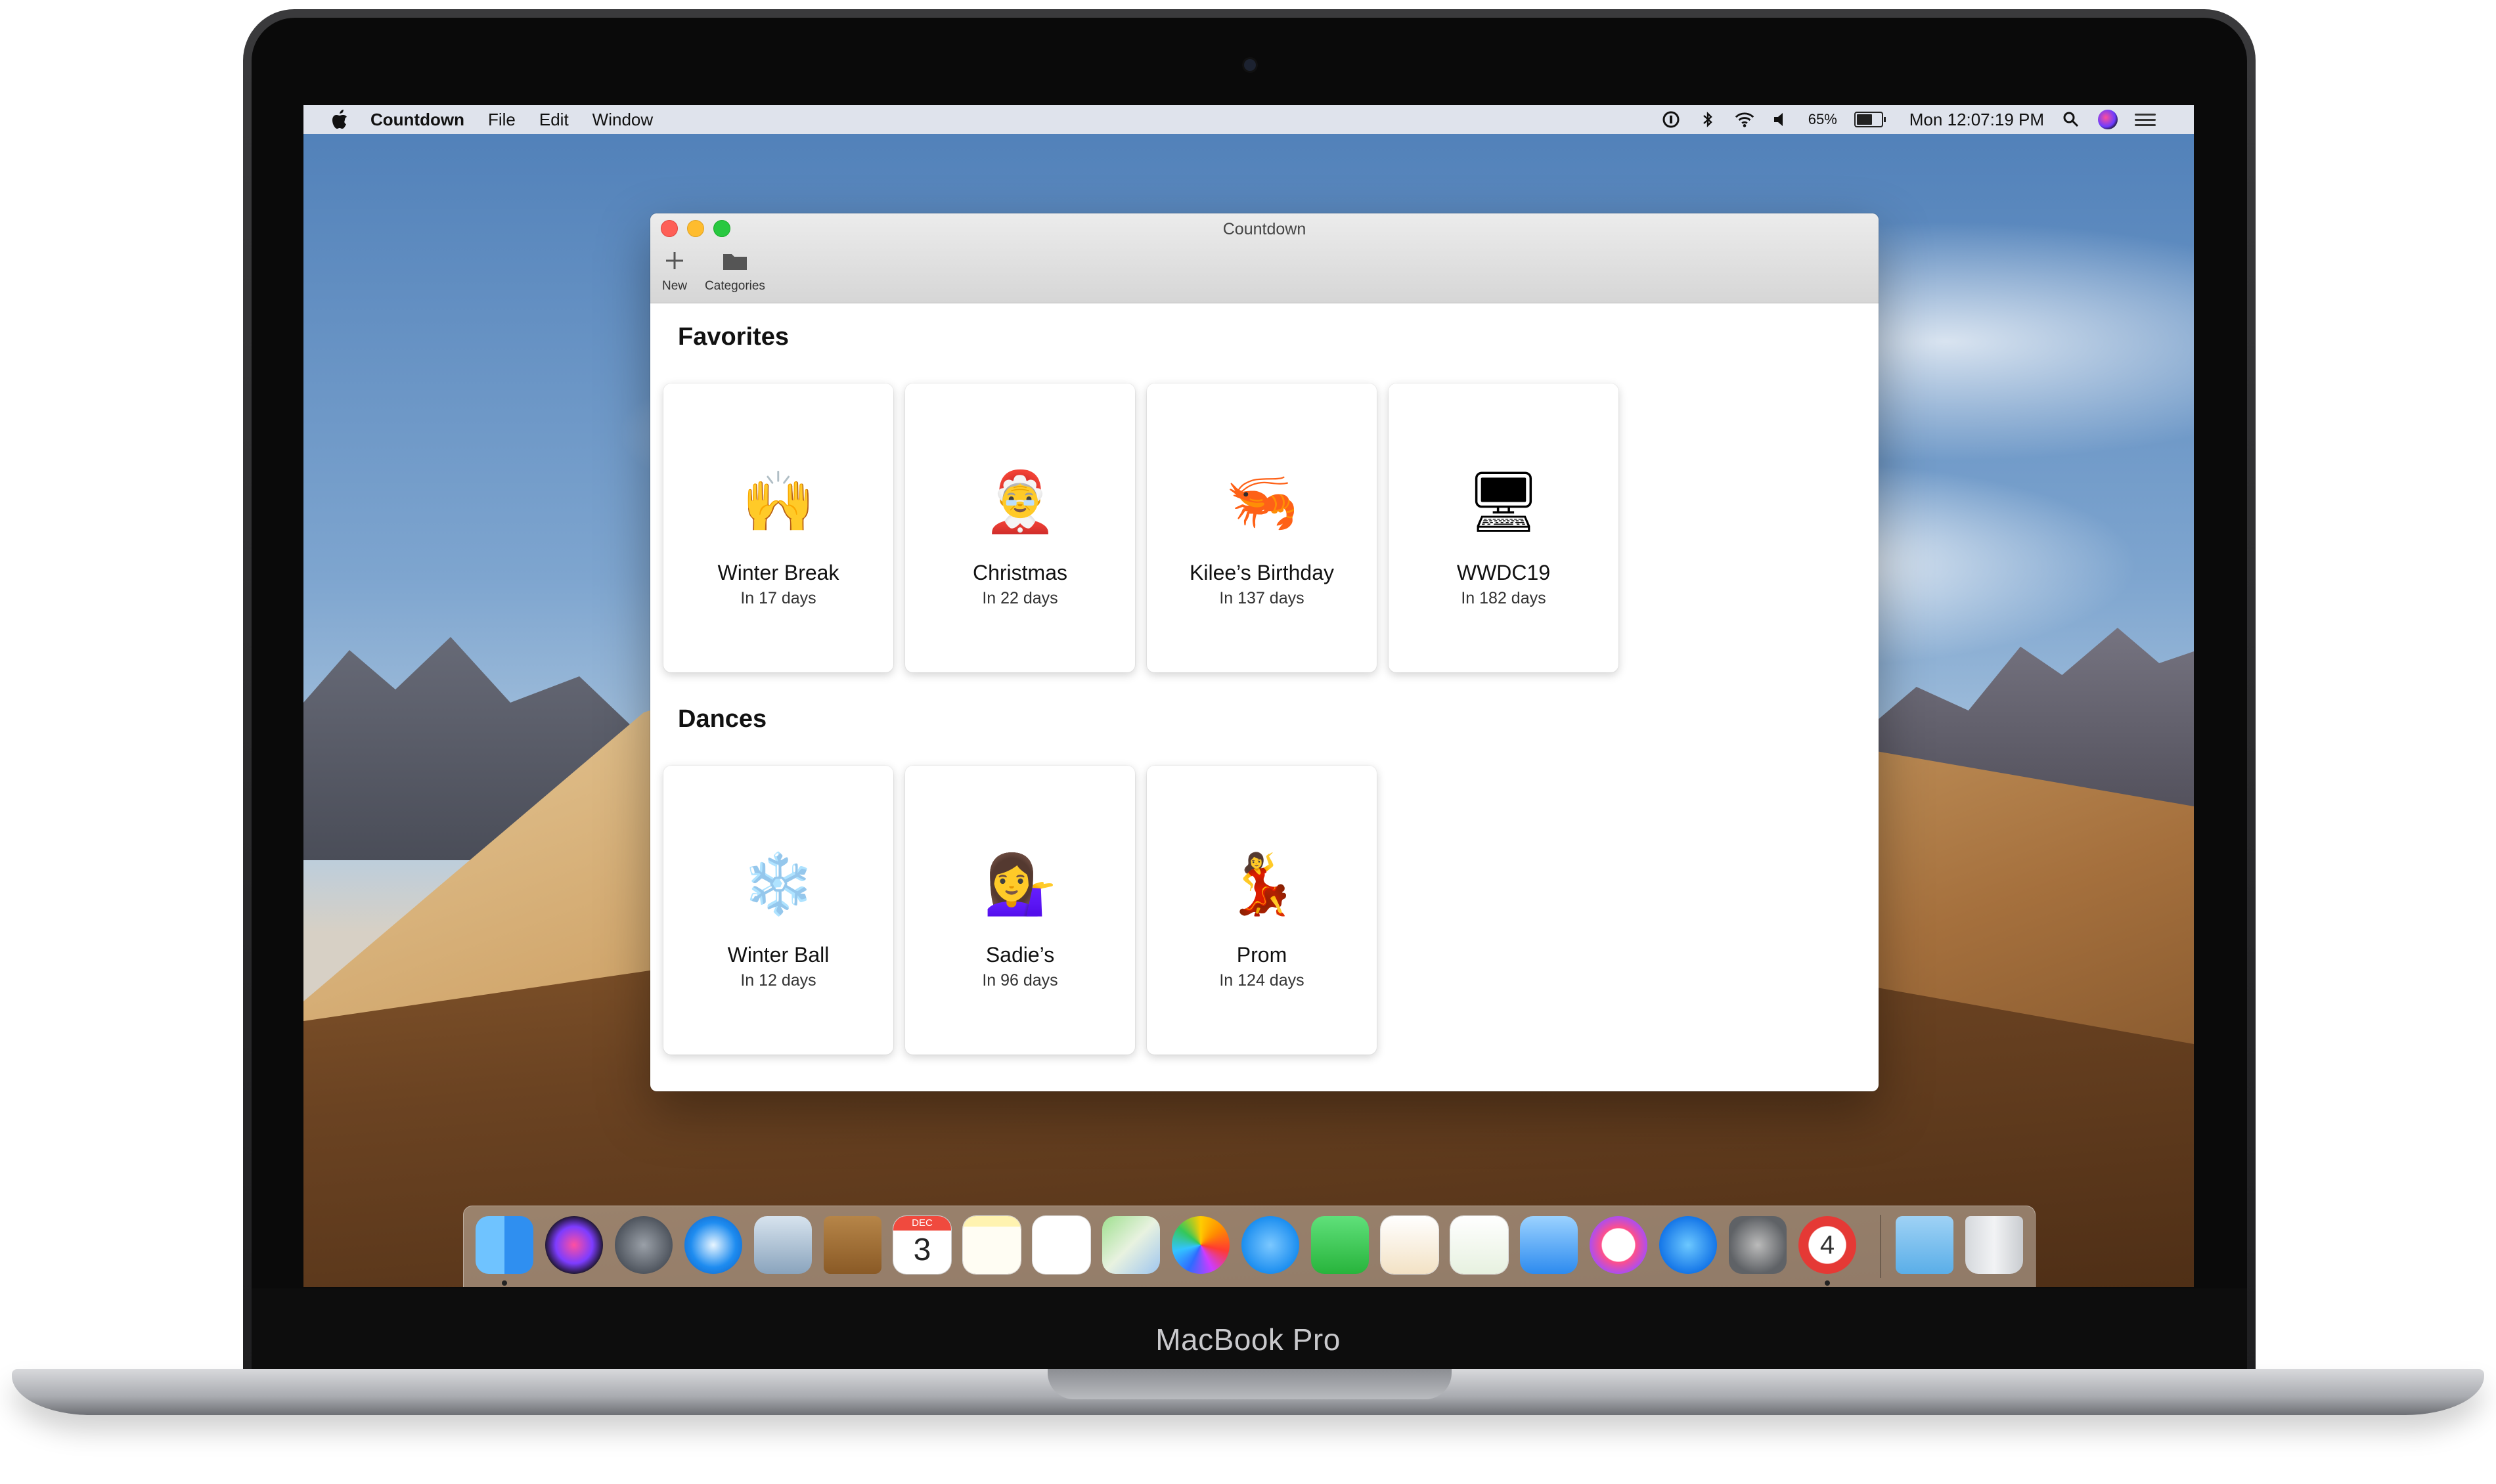 Image resolution: width=2496 pixels, height=1484 pixels. I want to click on new-button-label: New, so click(674, 286).